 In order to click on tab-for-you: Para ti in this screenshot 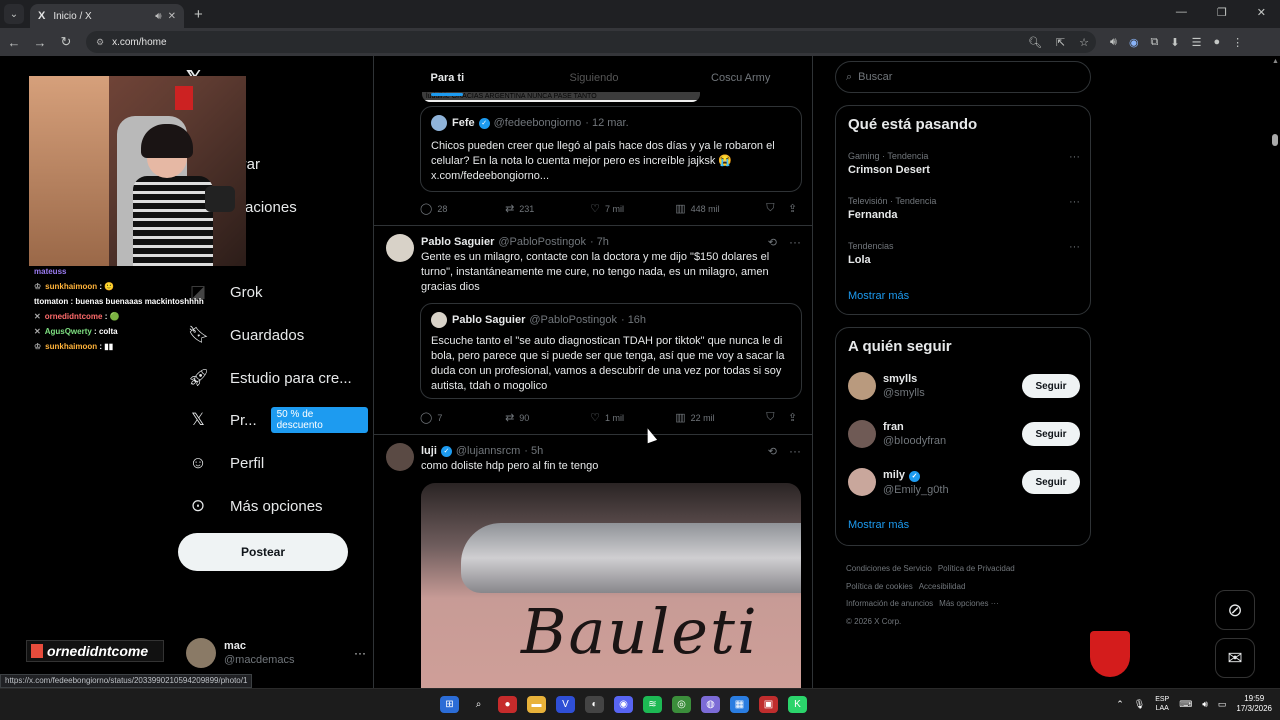, I will do `click(447, 78)`.